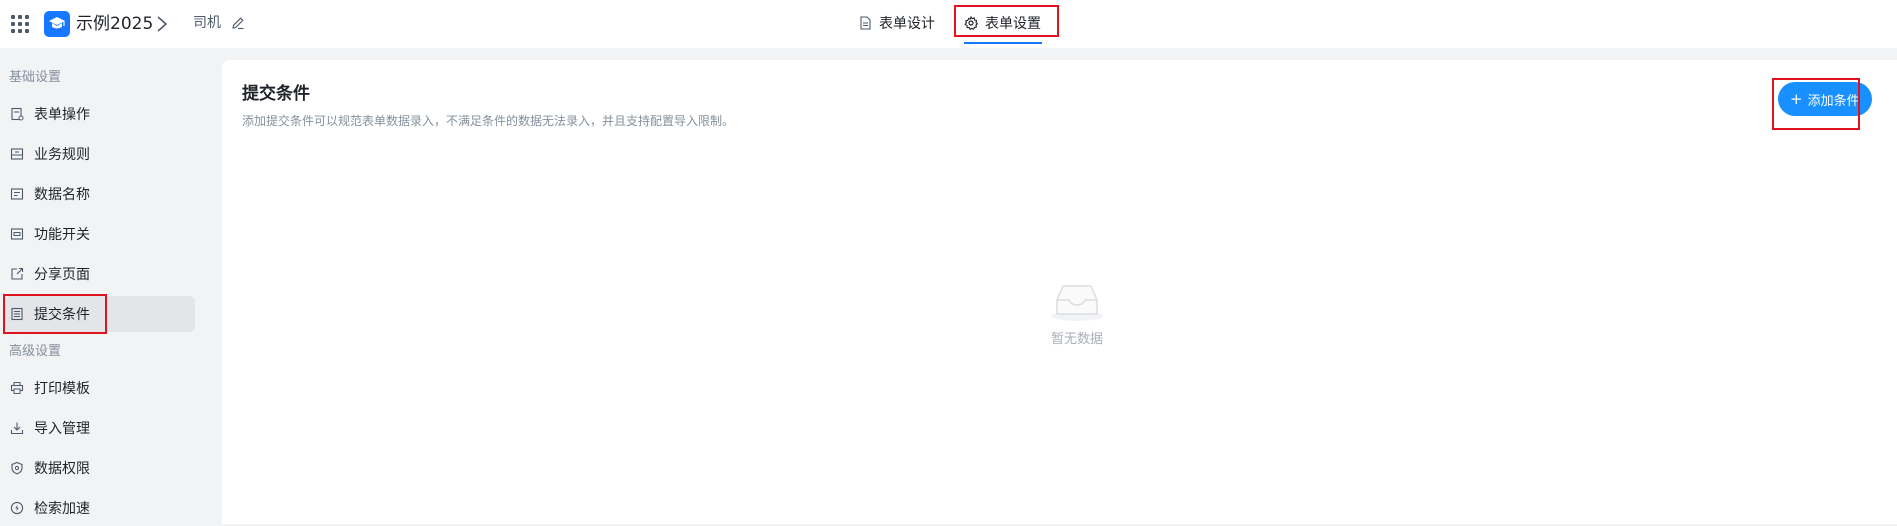 The height and width of the screenshot is (526, 1897). What do you see at coordinates (114, 24) in the screenshot?
I see `app-name: 示例2025` at bounding box center [114, 24].